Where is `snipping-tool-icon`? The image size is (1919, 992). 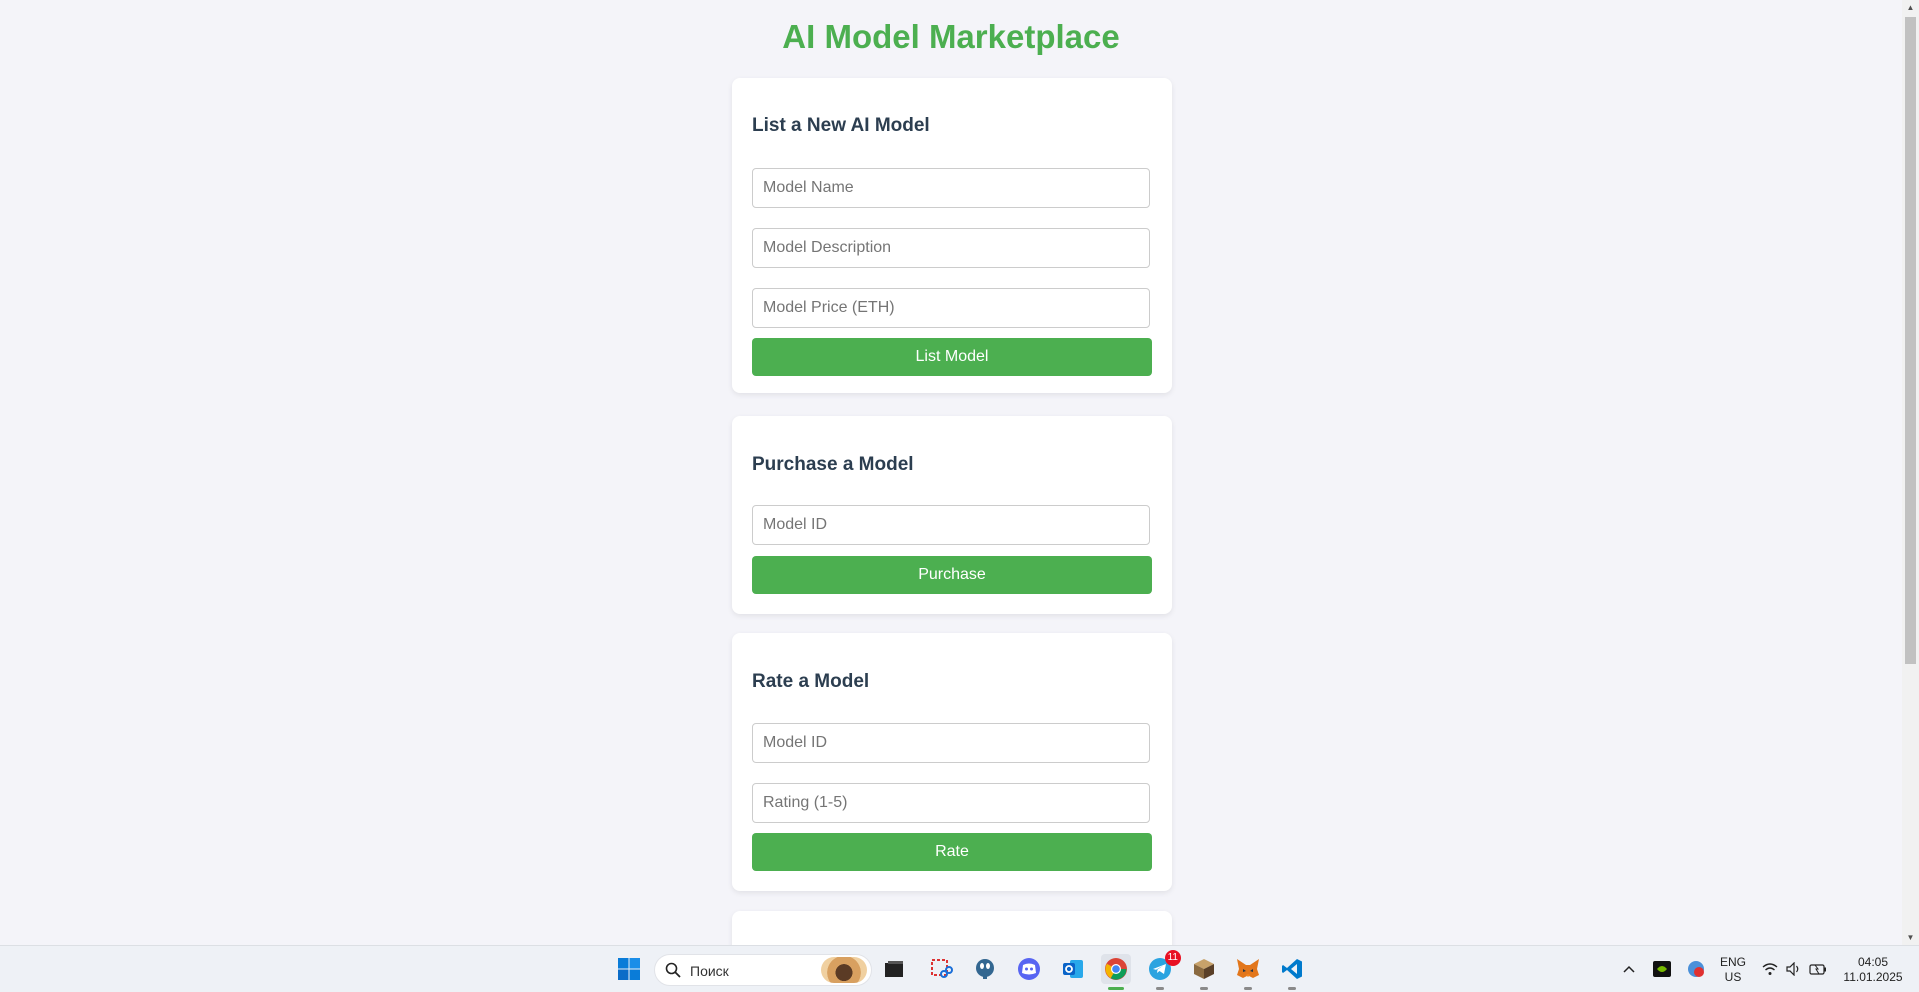
snipping-tool-icon is located at coordinates (941, 969).